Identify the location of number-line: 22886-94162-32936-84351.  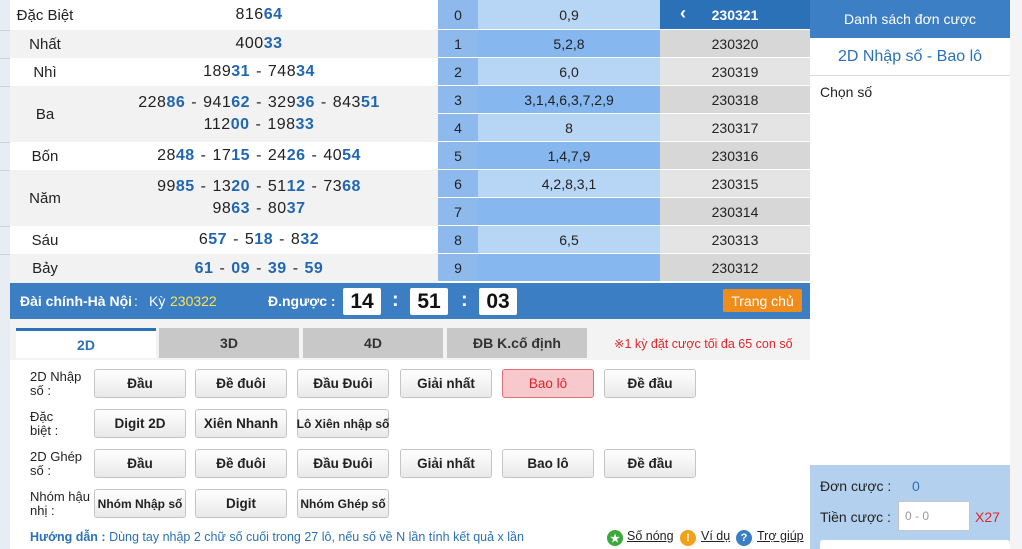
(258, 103).